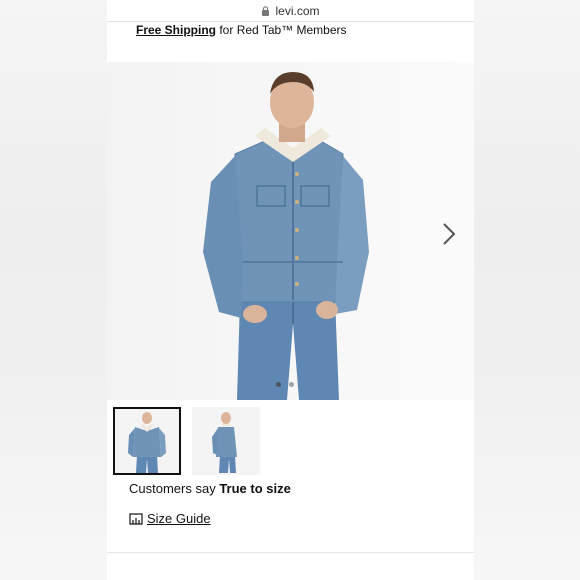 This screenshot has width=580, height=580. I want to click on thumbnail-strip, so click(186, 441).